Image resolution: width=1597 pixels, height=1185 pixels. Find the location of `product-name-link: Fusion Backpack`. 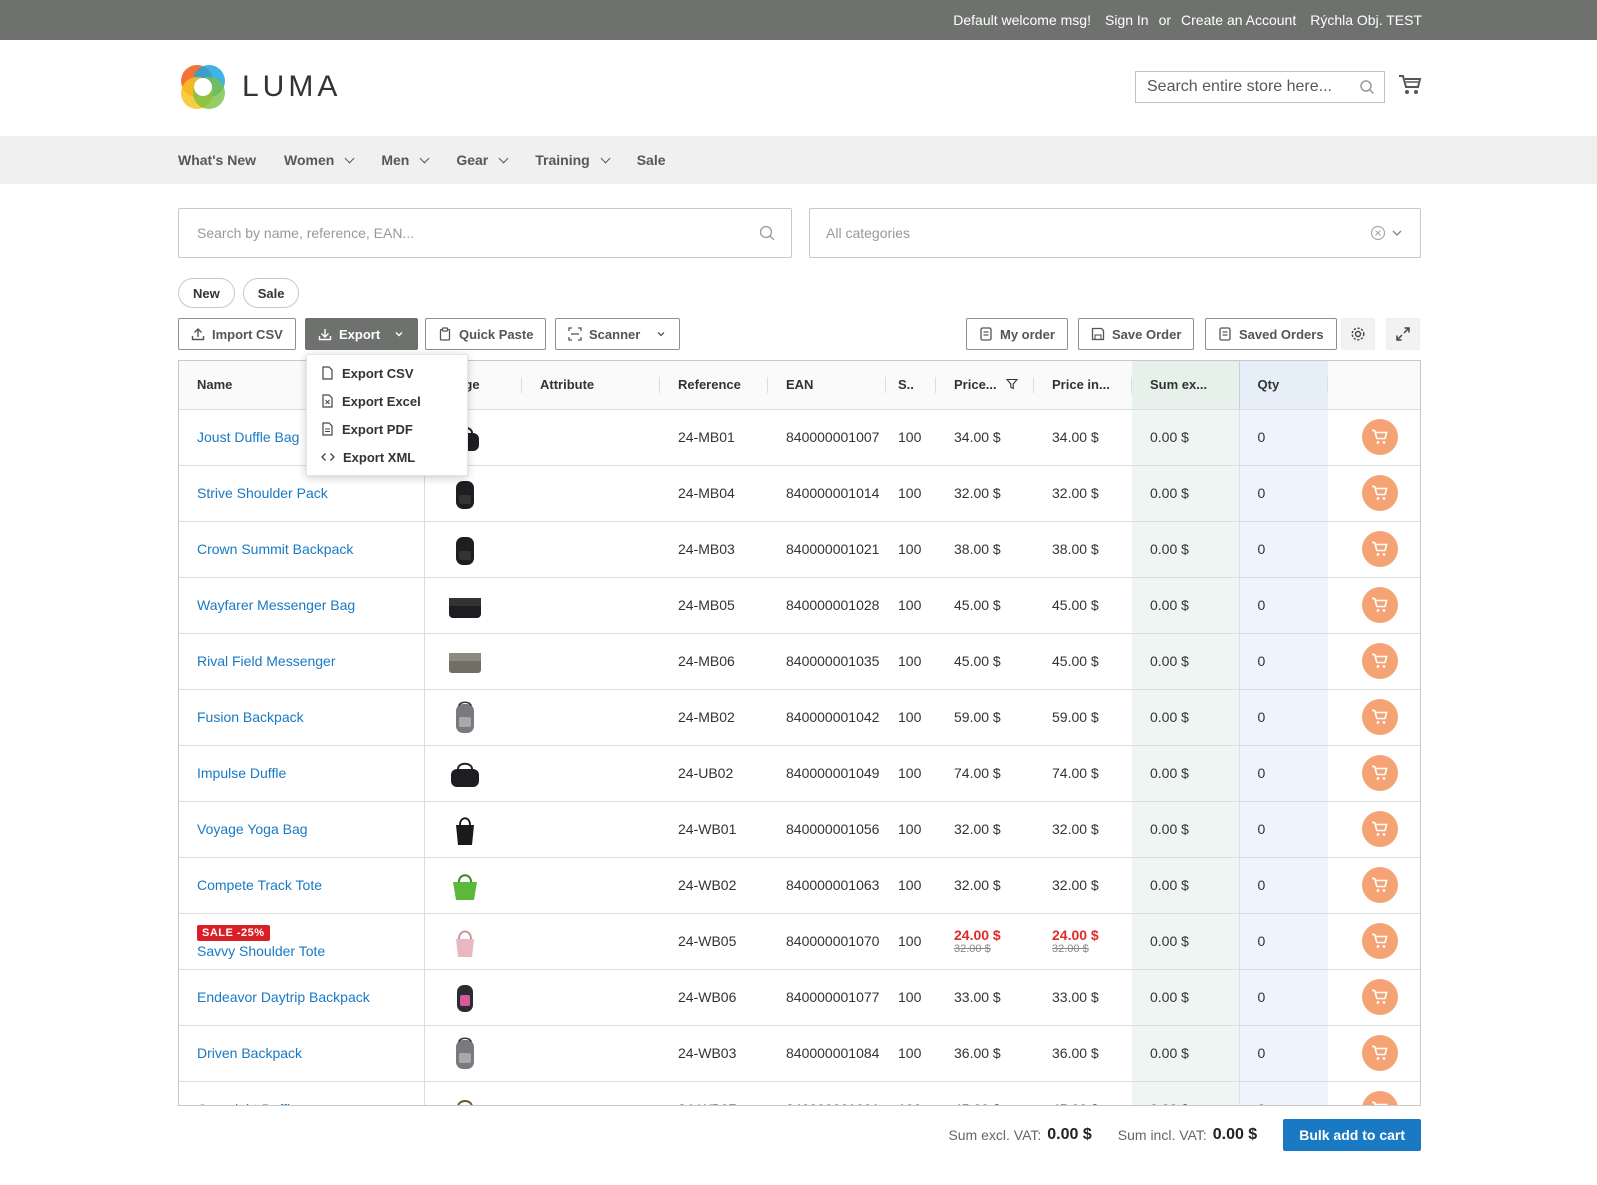

product-name-link: Fusion Backpack is located at coordinates (250, 717).